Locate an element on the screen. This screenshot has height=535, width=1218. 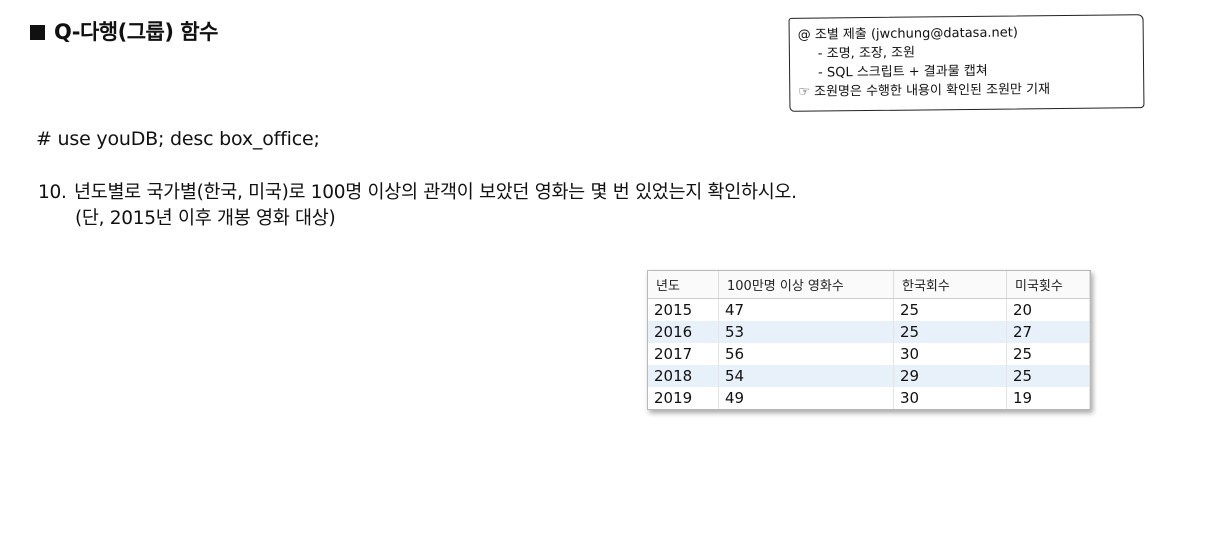
column-header-korea-count: 한국회수 is located at coordinates (950, 285).